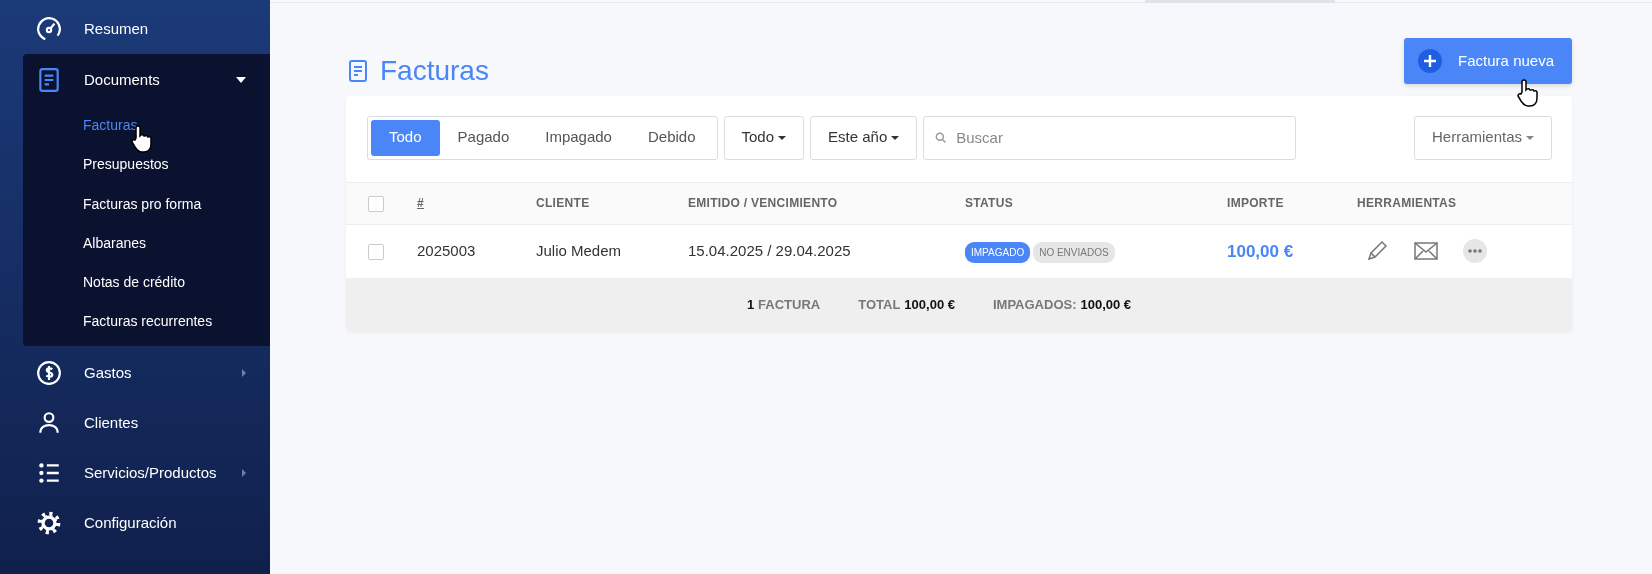 The width and height of the screenshot is (1652, 574). What do you see at coordinates (49, 29) in the screenshot?
I see `gauge-icon` at bounding box center [49, 29].